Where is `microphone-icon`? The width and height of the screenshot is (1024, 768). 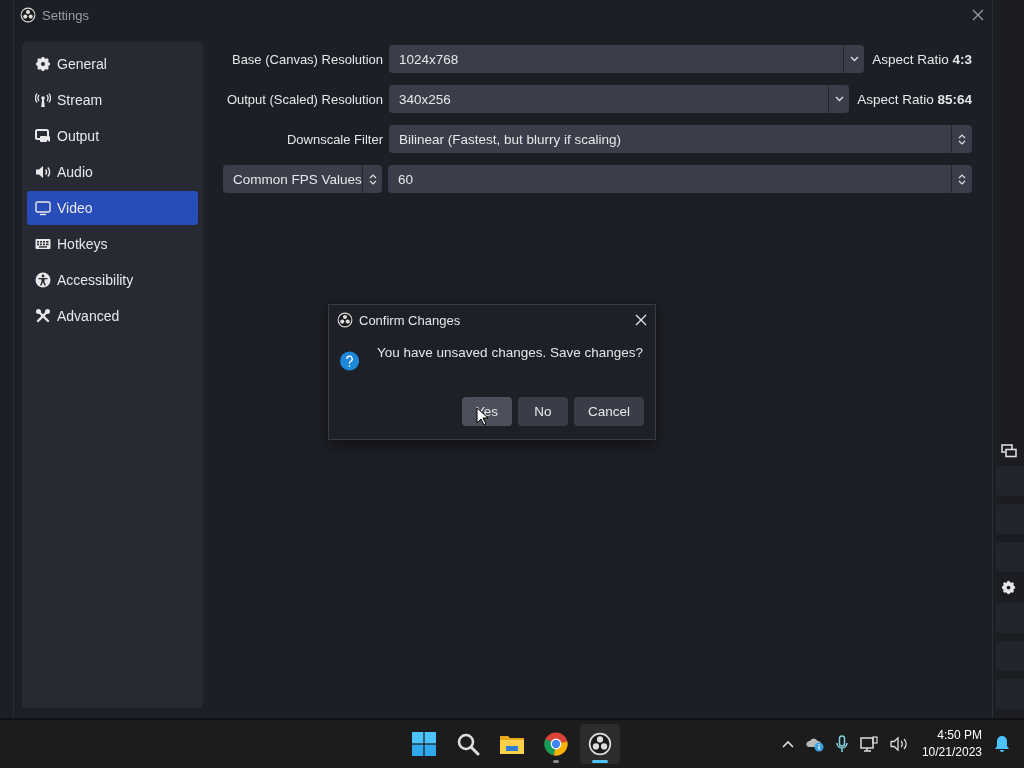
microphone-icon is located at coordinates (841, 744).